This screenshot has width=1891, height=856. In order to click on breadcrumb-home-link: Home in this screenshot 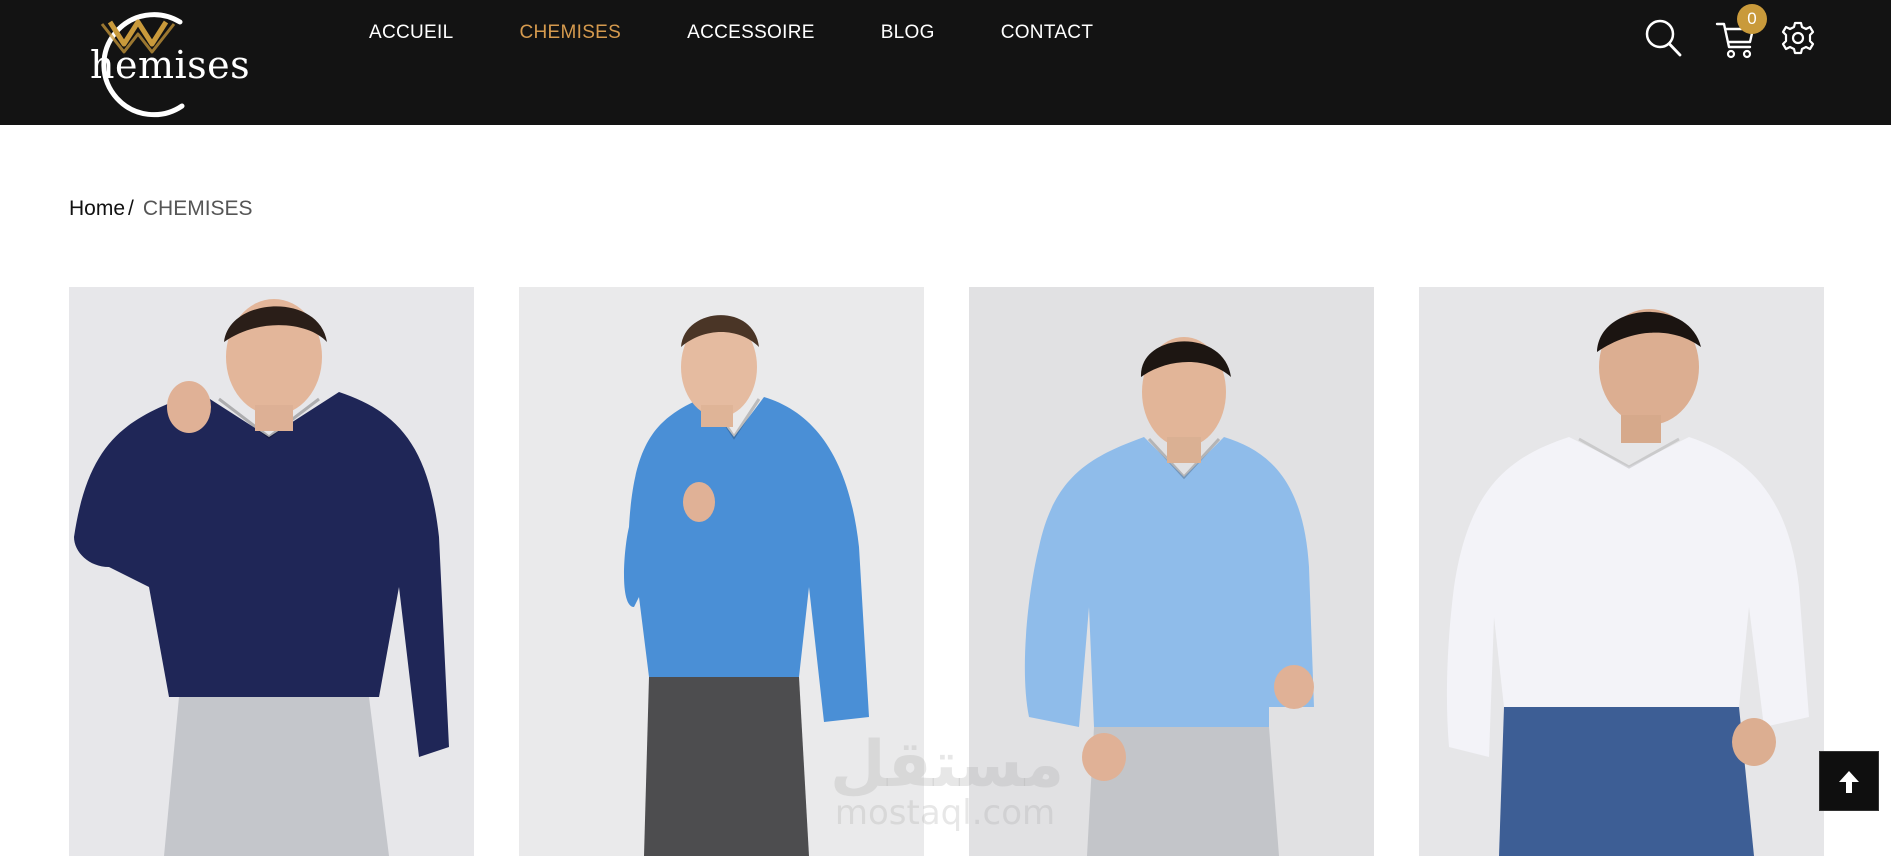, I will do `click(97, 209)`.